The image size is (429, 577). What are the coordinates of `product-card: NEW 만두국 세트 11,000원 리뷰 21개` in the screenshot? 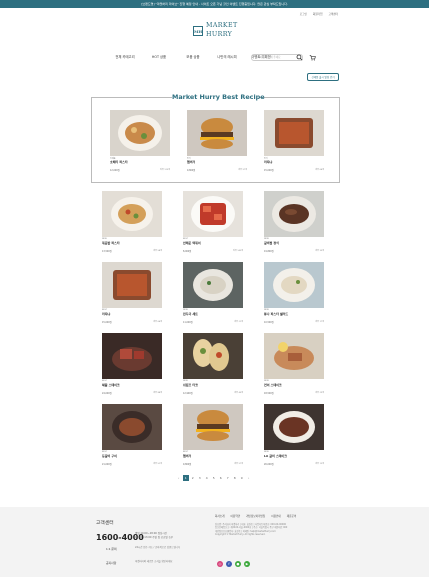 It's located at (213, 297).